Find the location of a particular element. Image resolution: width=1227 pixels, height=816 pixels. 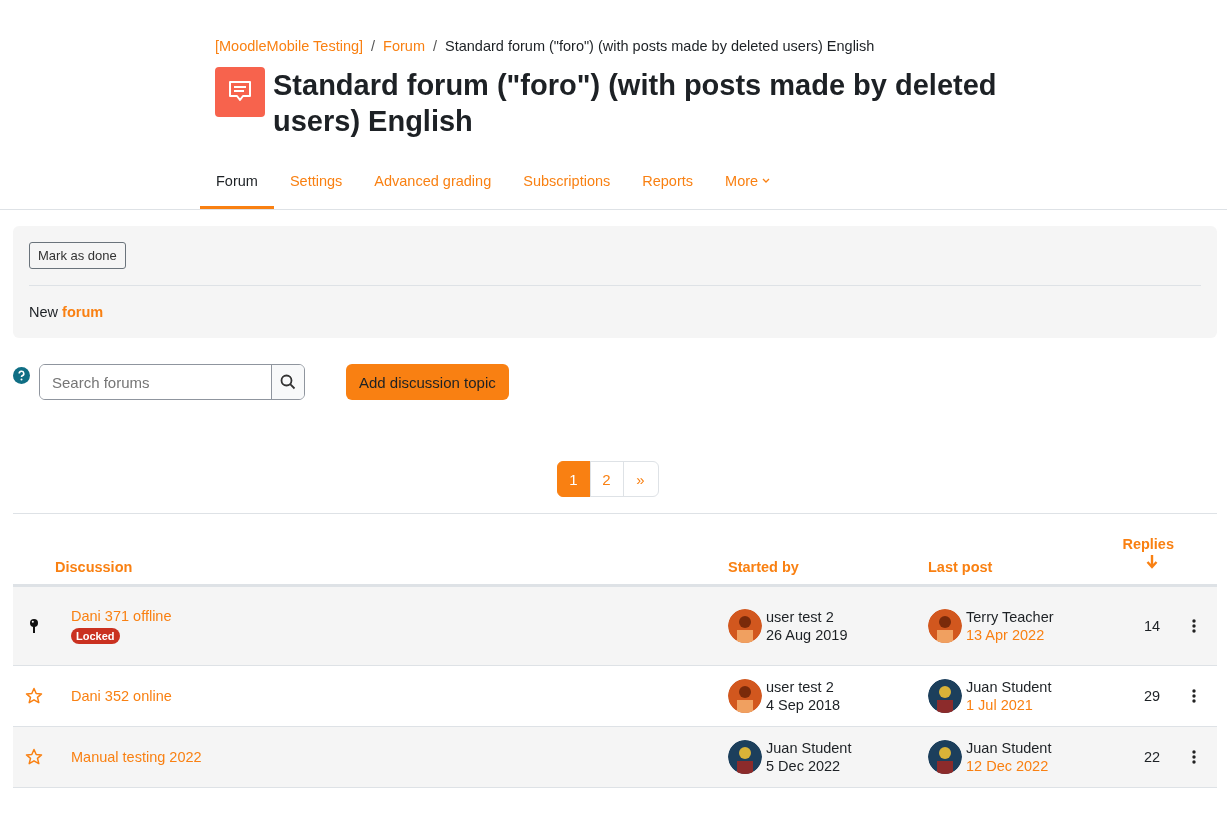

page-link: 1 is located at coordinates (573, 479).